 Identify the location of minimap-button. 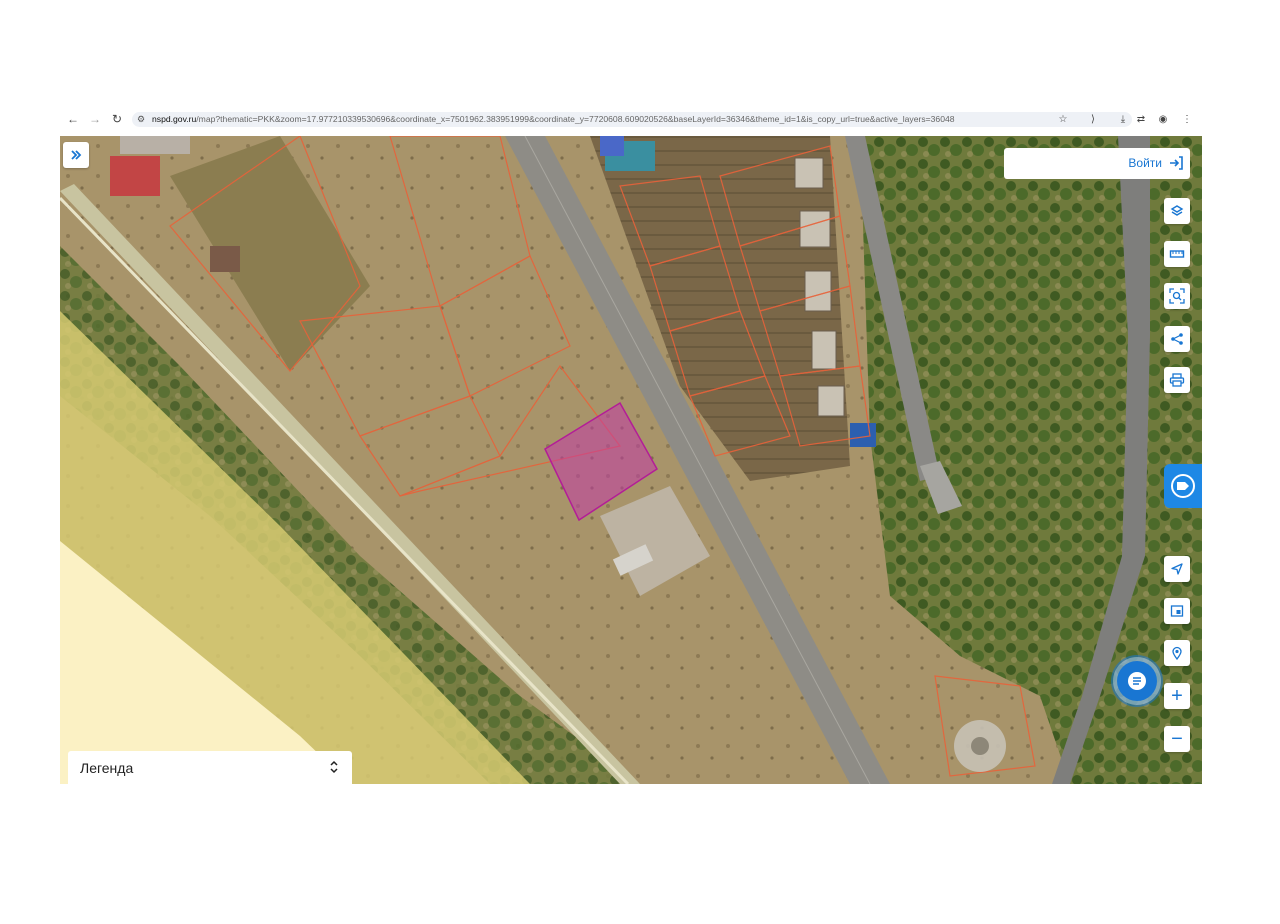
(1177, 611).